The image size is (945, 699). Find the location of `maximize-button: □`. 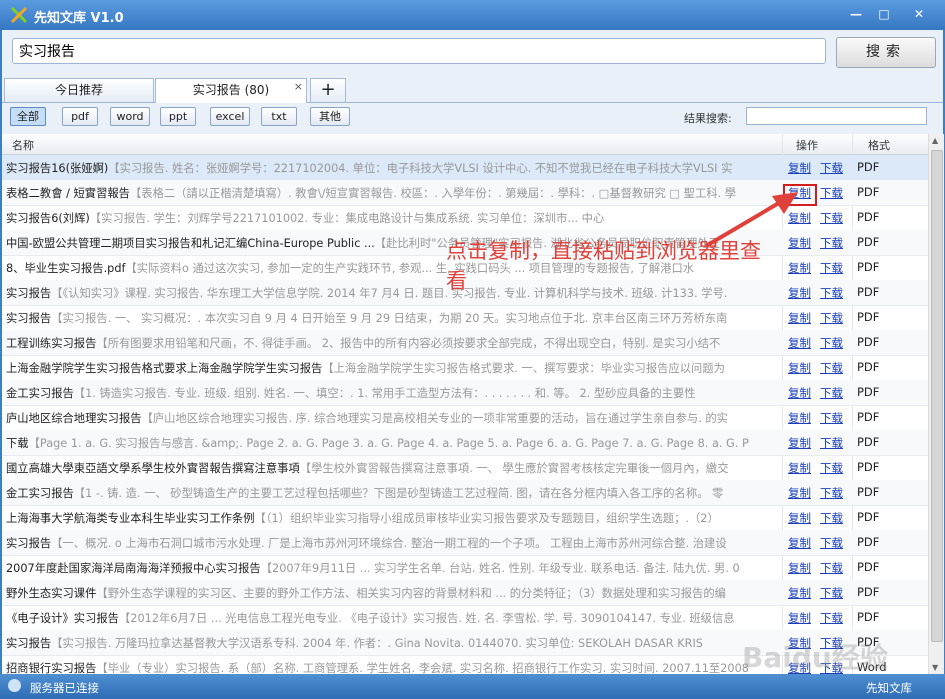

maximize-button: □ is located at coordinates (884, 14).